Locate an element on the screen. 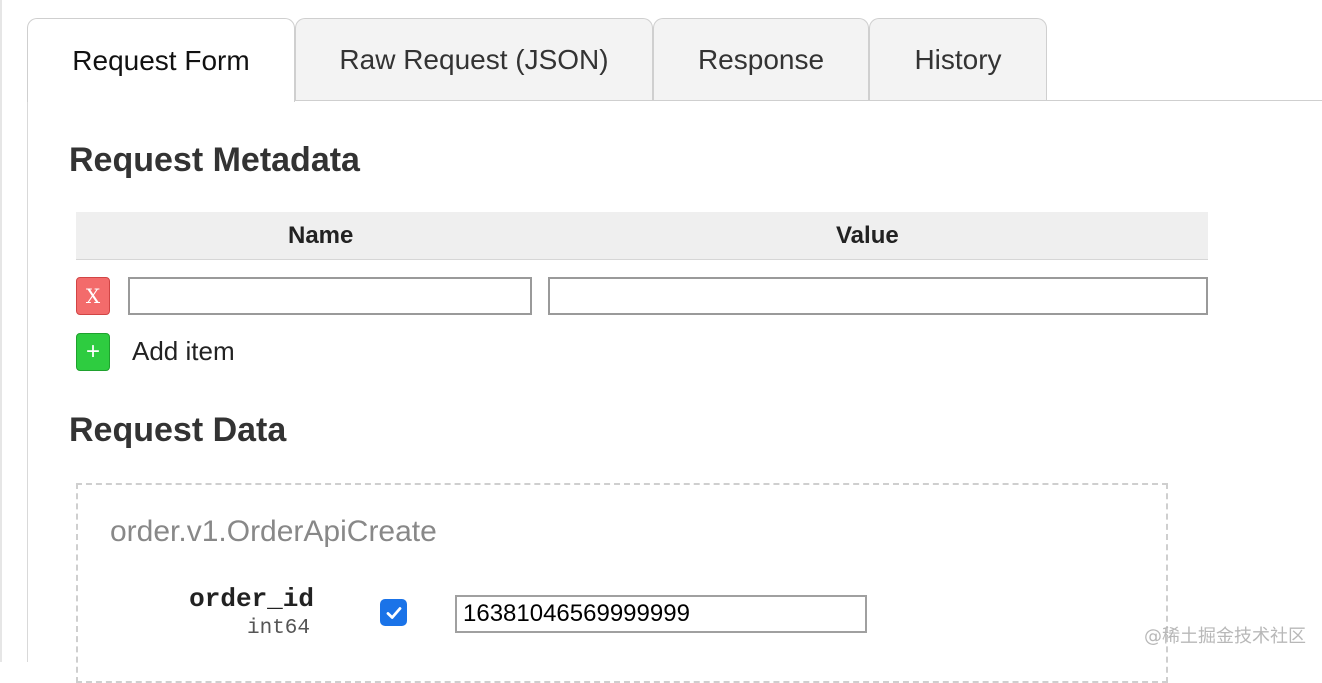 This screenshot has width=1322, height=683. tab-history: History is located at coordinates (958, 59).